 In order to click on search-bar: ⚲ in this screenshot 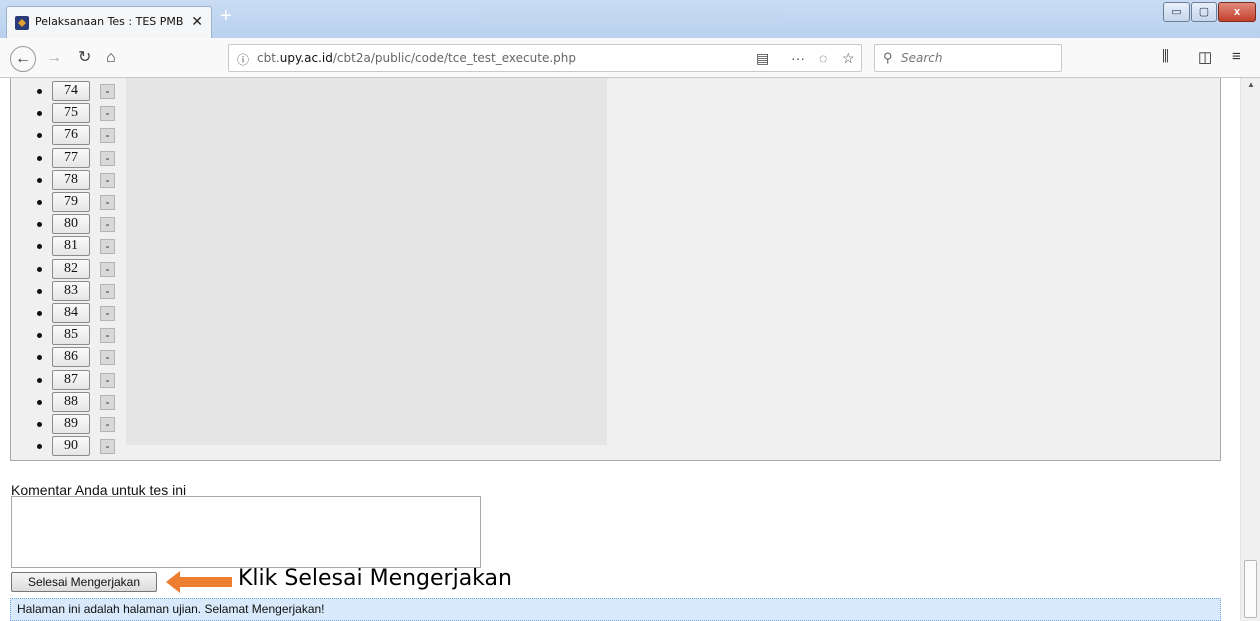, I will do `click(968, 58)`.